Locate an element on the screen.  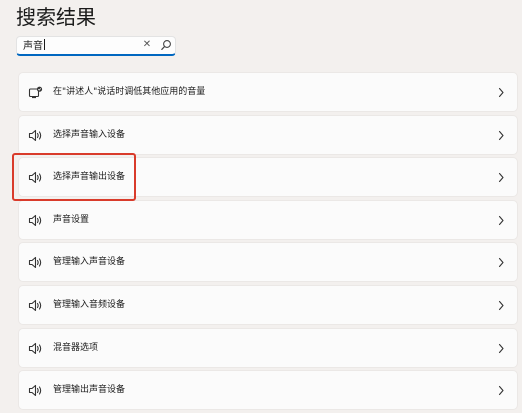
search-input: 声音 is located at coordinates (34, 46).